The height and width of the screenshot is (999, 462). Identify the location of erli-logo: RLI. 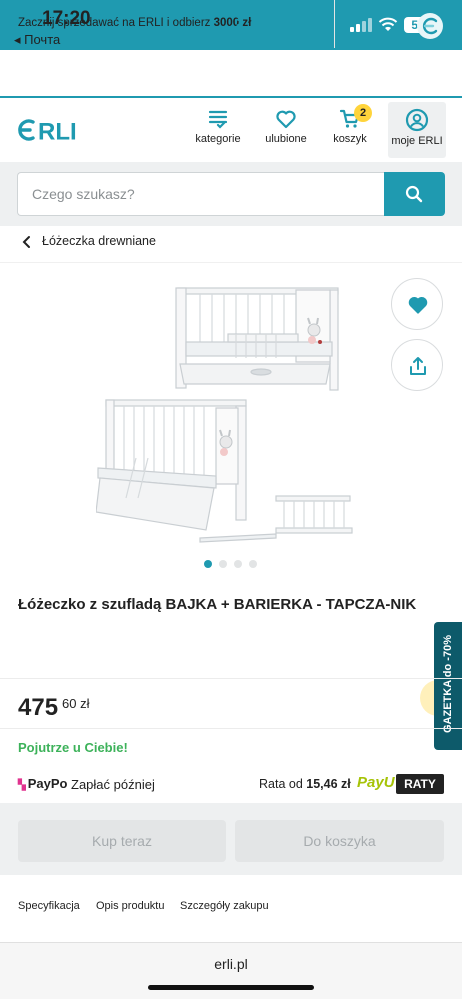
(52, 130).